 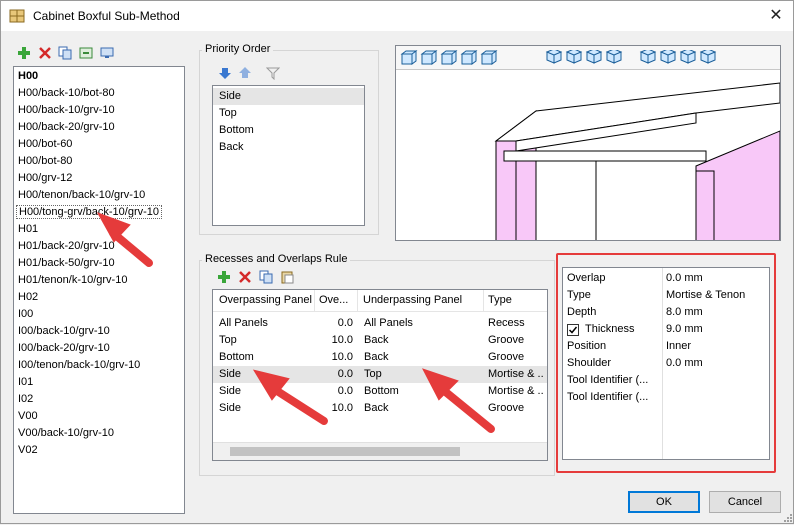 What do you see at coordinates (787, 517) in the screenshot?
I see `resize-grip-icon` at bounding box center [787, 517].